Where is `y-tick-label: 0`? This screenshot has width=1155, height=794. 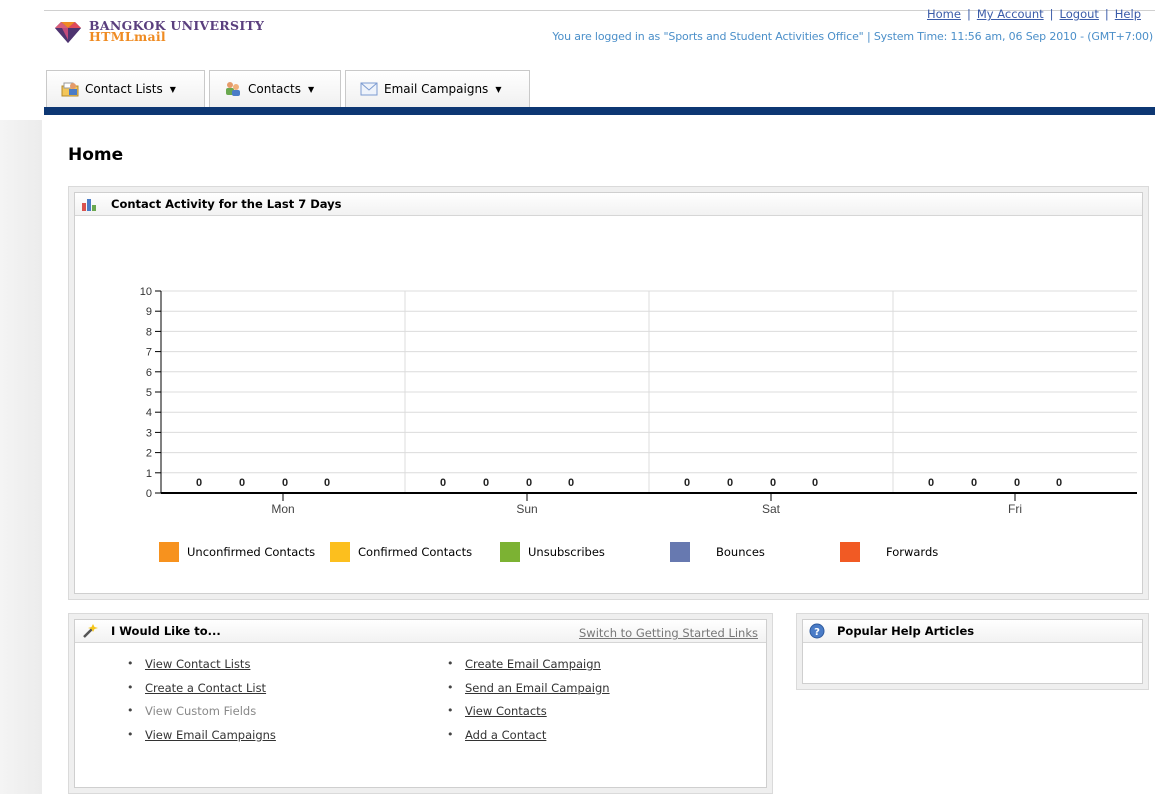
y-tick-label: 0 is located at coordinates (149, 494).